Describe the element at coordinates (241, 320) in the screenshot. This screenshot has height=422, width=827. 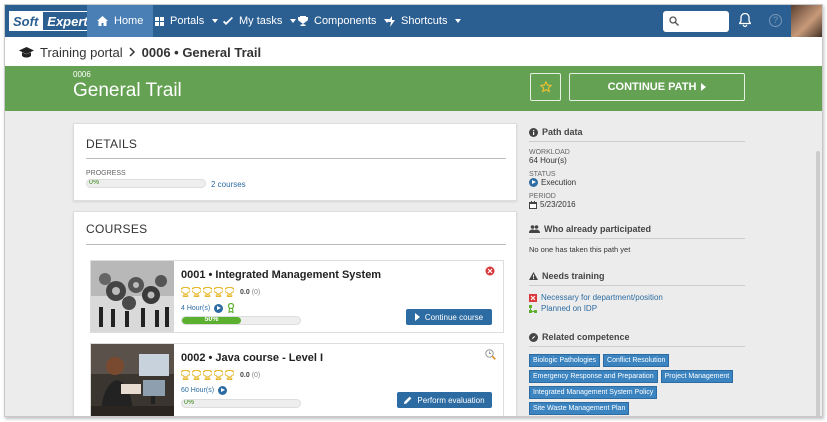
I see `course-progress-bar: 50%` at that location.